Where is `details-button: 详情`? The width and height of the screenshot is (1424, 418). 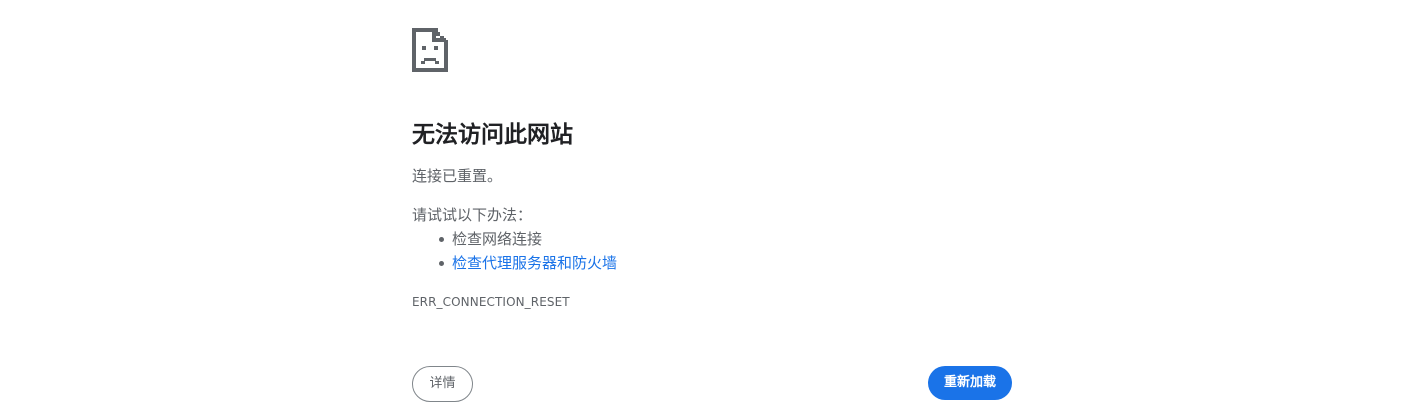
details-button: 详情 is located at coordinates (442, 384).